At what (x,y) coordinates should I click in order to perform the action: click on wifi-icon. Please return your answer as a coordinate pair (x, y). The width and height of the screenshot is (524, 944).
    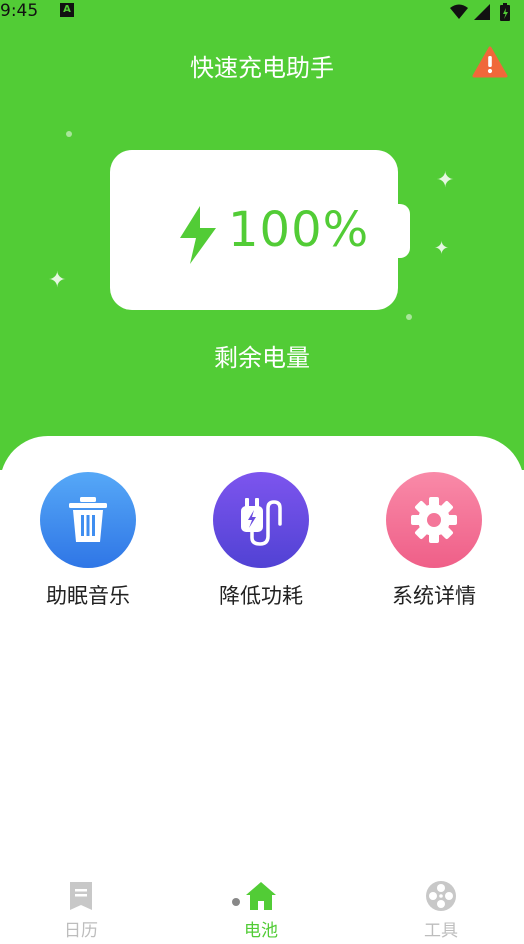
    Looking at the image, I should click on (459, 11).